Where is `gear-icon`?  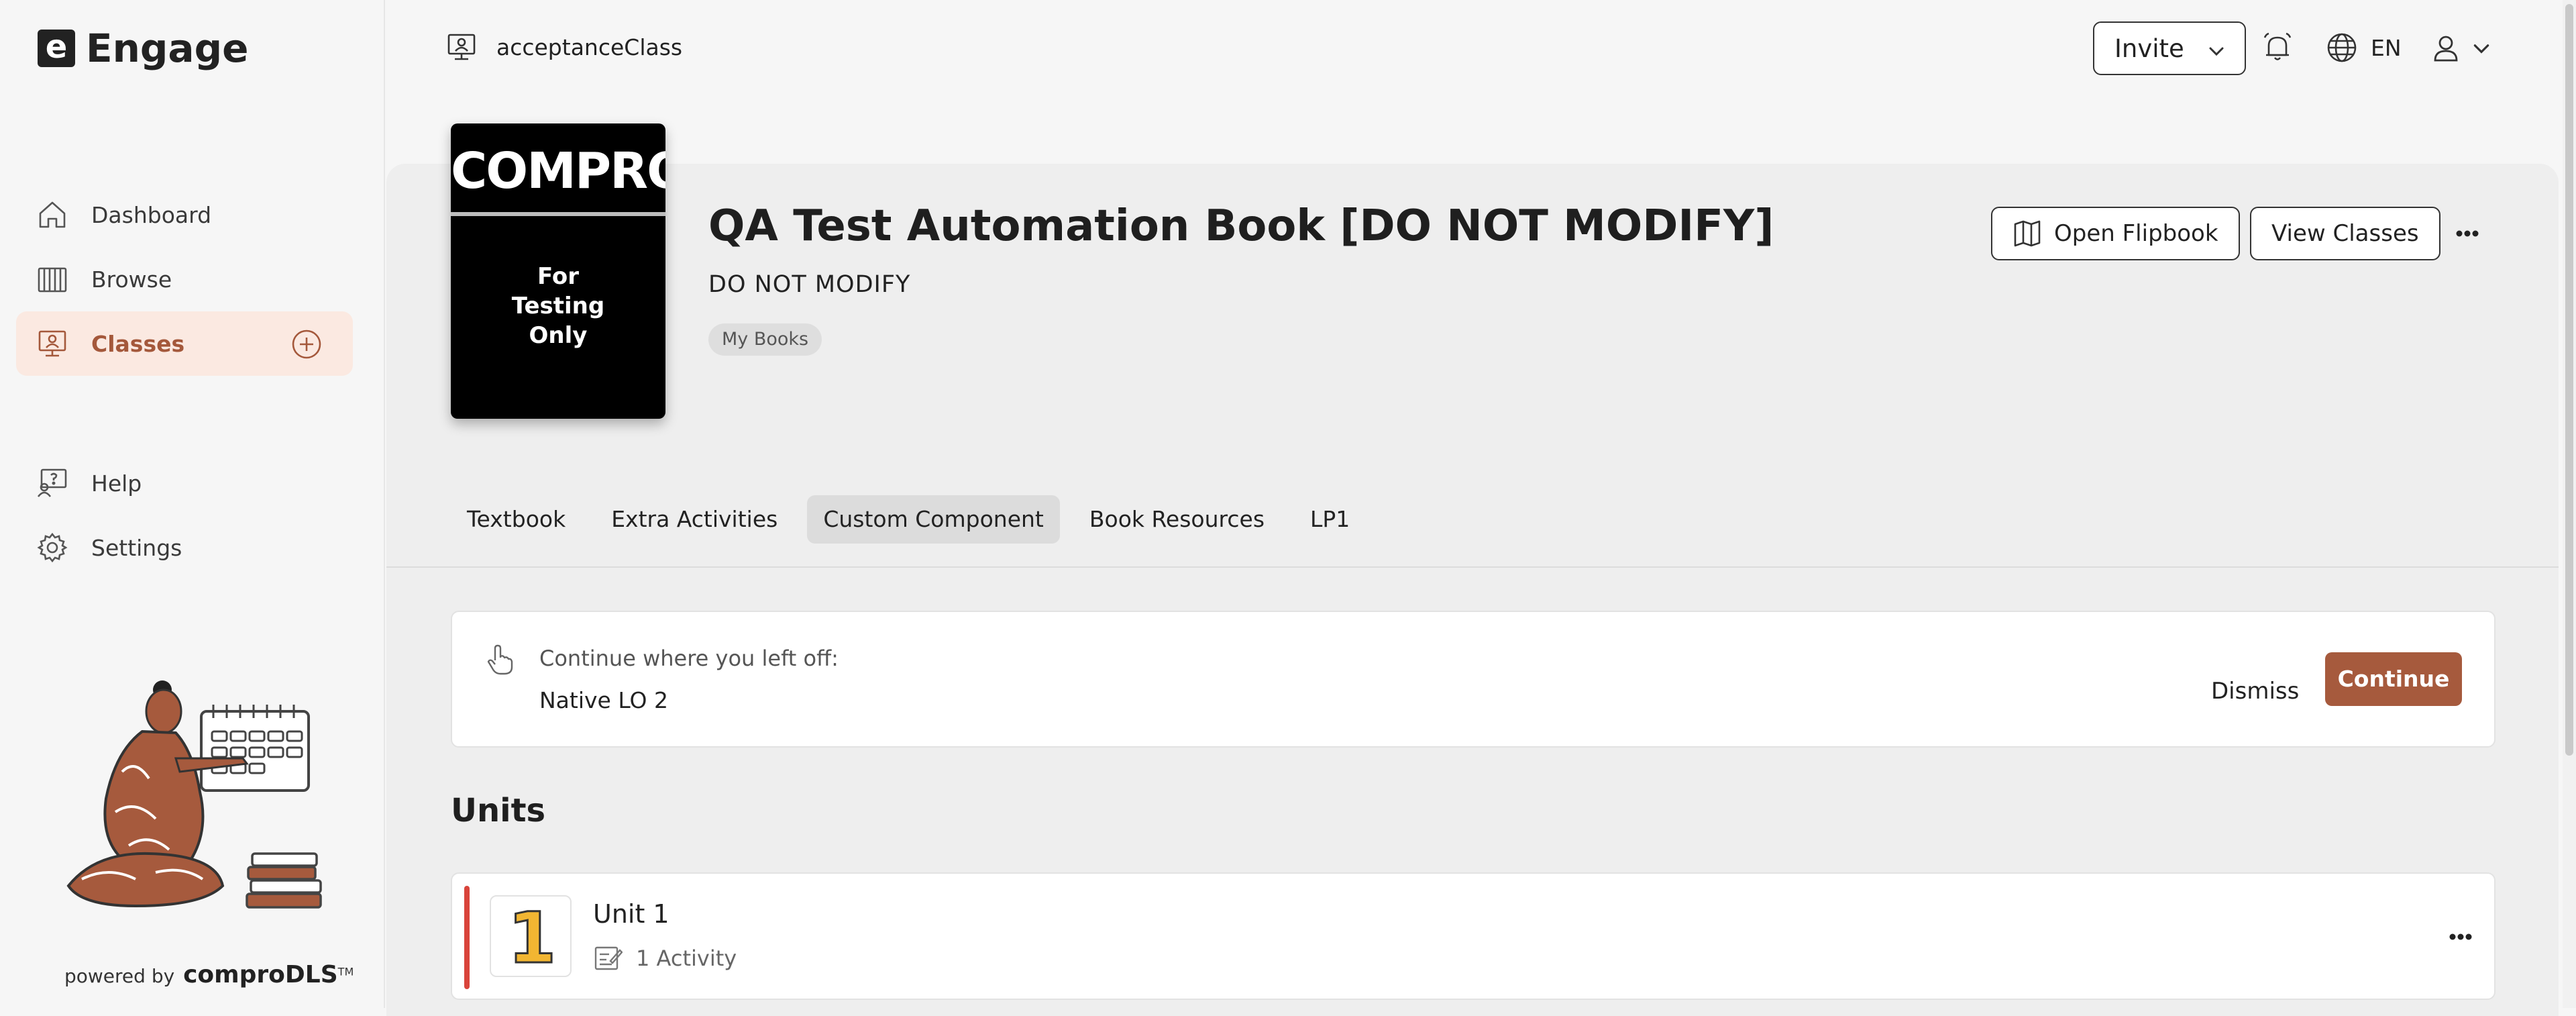
gear-icon is located at coordinates (52, 548).